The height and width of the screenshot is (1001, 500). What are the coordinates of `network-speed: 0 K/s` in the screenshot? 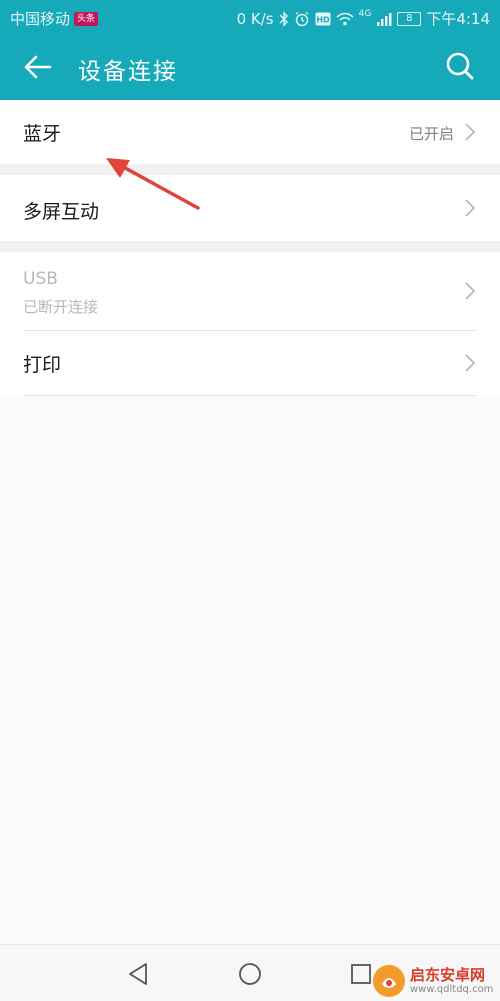 It's located at (255, 18).